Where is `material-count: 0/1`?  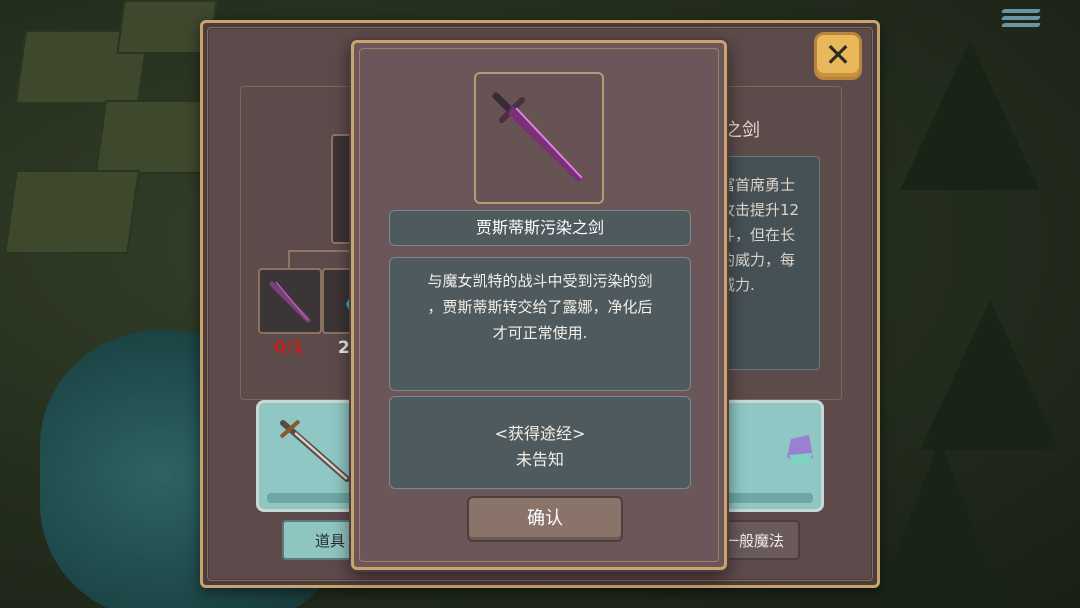
material-count: 0/1 is located at coordinates (289, 348).